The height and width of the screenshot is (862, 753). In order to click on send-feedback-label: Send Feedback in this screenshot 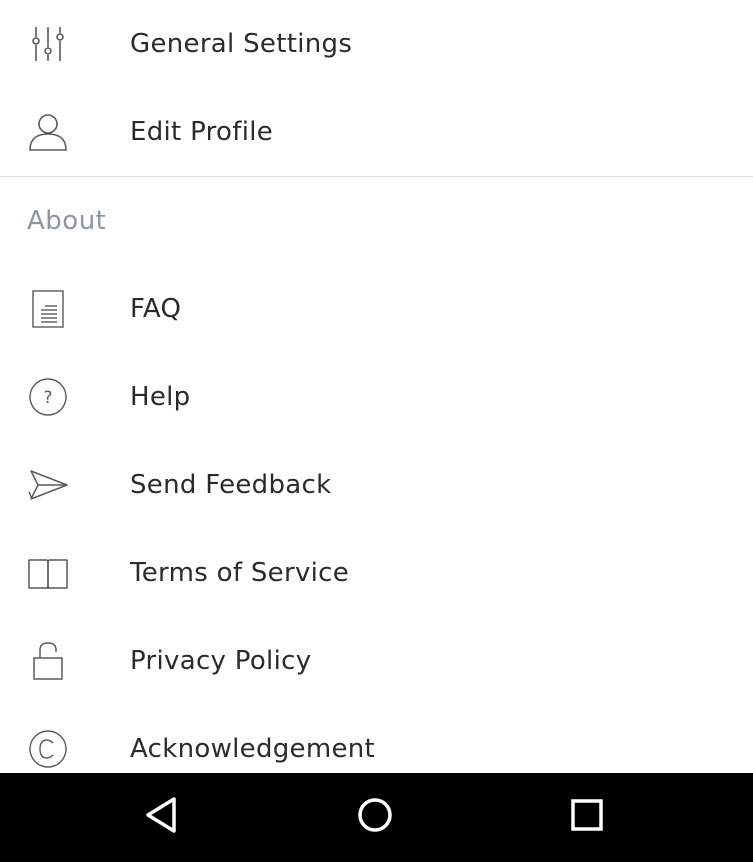, I will do `click(231, 485)`.